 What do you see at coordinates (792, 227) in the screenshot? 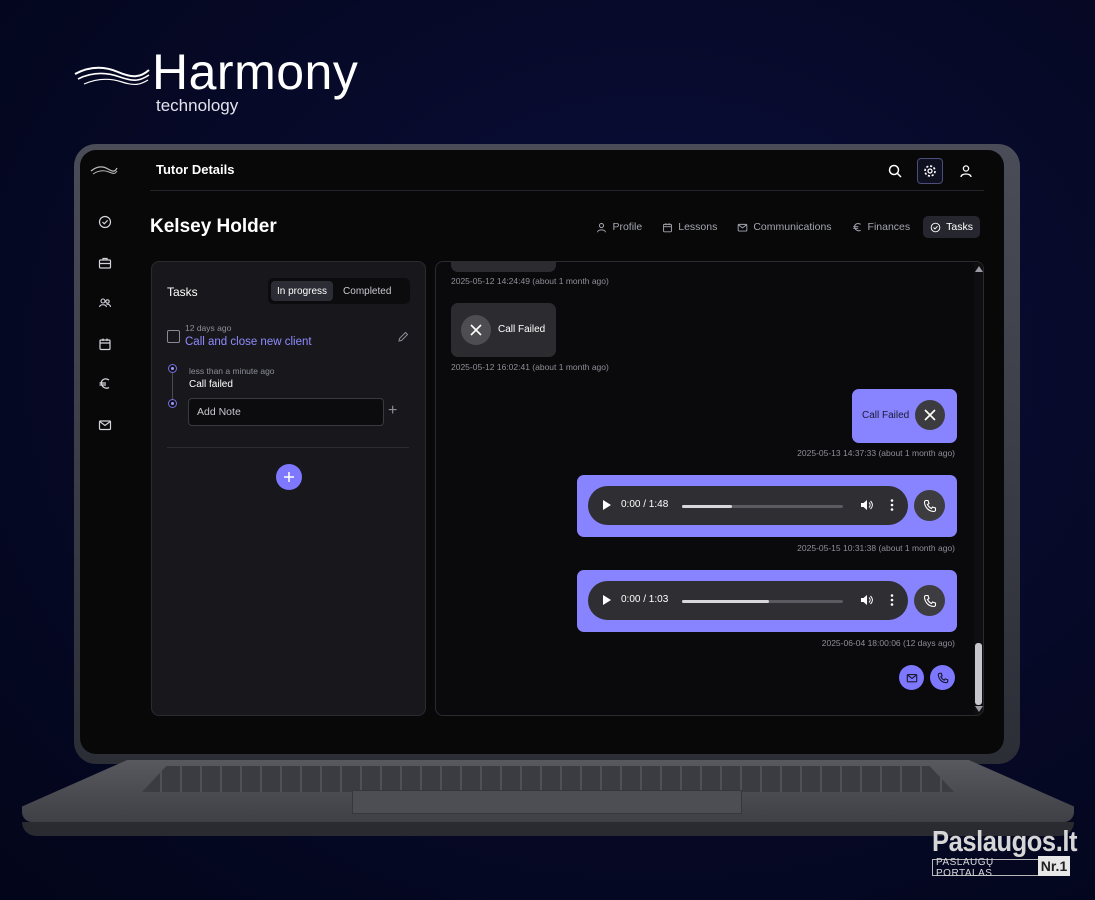
I see `tab-label: Communications` at bounding box center [792, 227].